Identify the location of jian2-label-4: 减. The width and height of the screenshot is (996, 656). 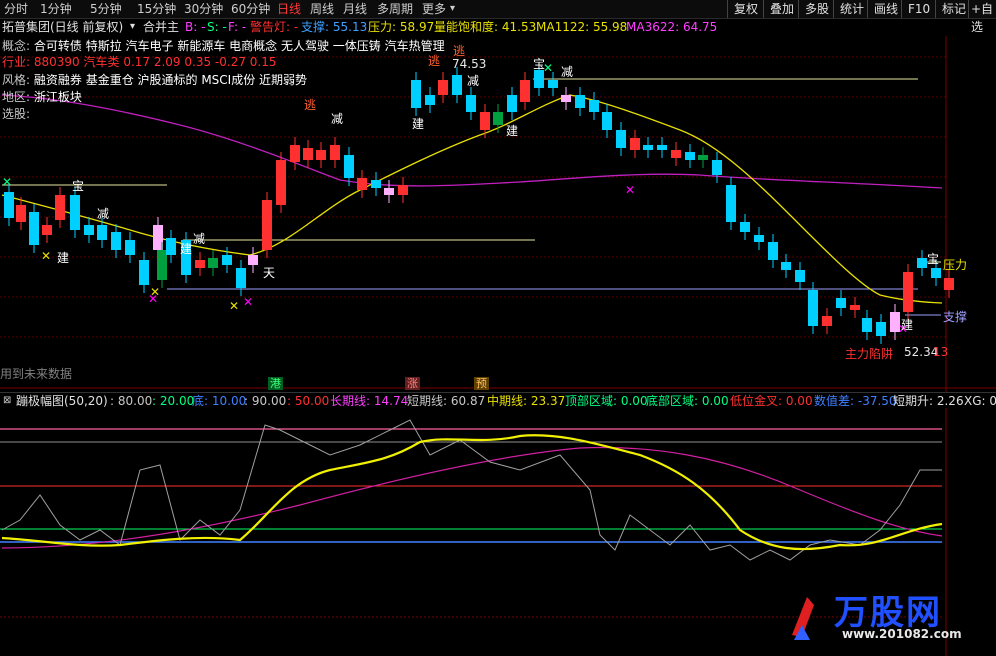
(103, 214).